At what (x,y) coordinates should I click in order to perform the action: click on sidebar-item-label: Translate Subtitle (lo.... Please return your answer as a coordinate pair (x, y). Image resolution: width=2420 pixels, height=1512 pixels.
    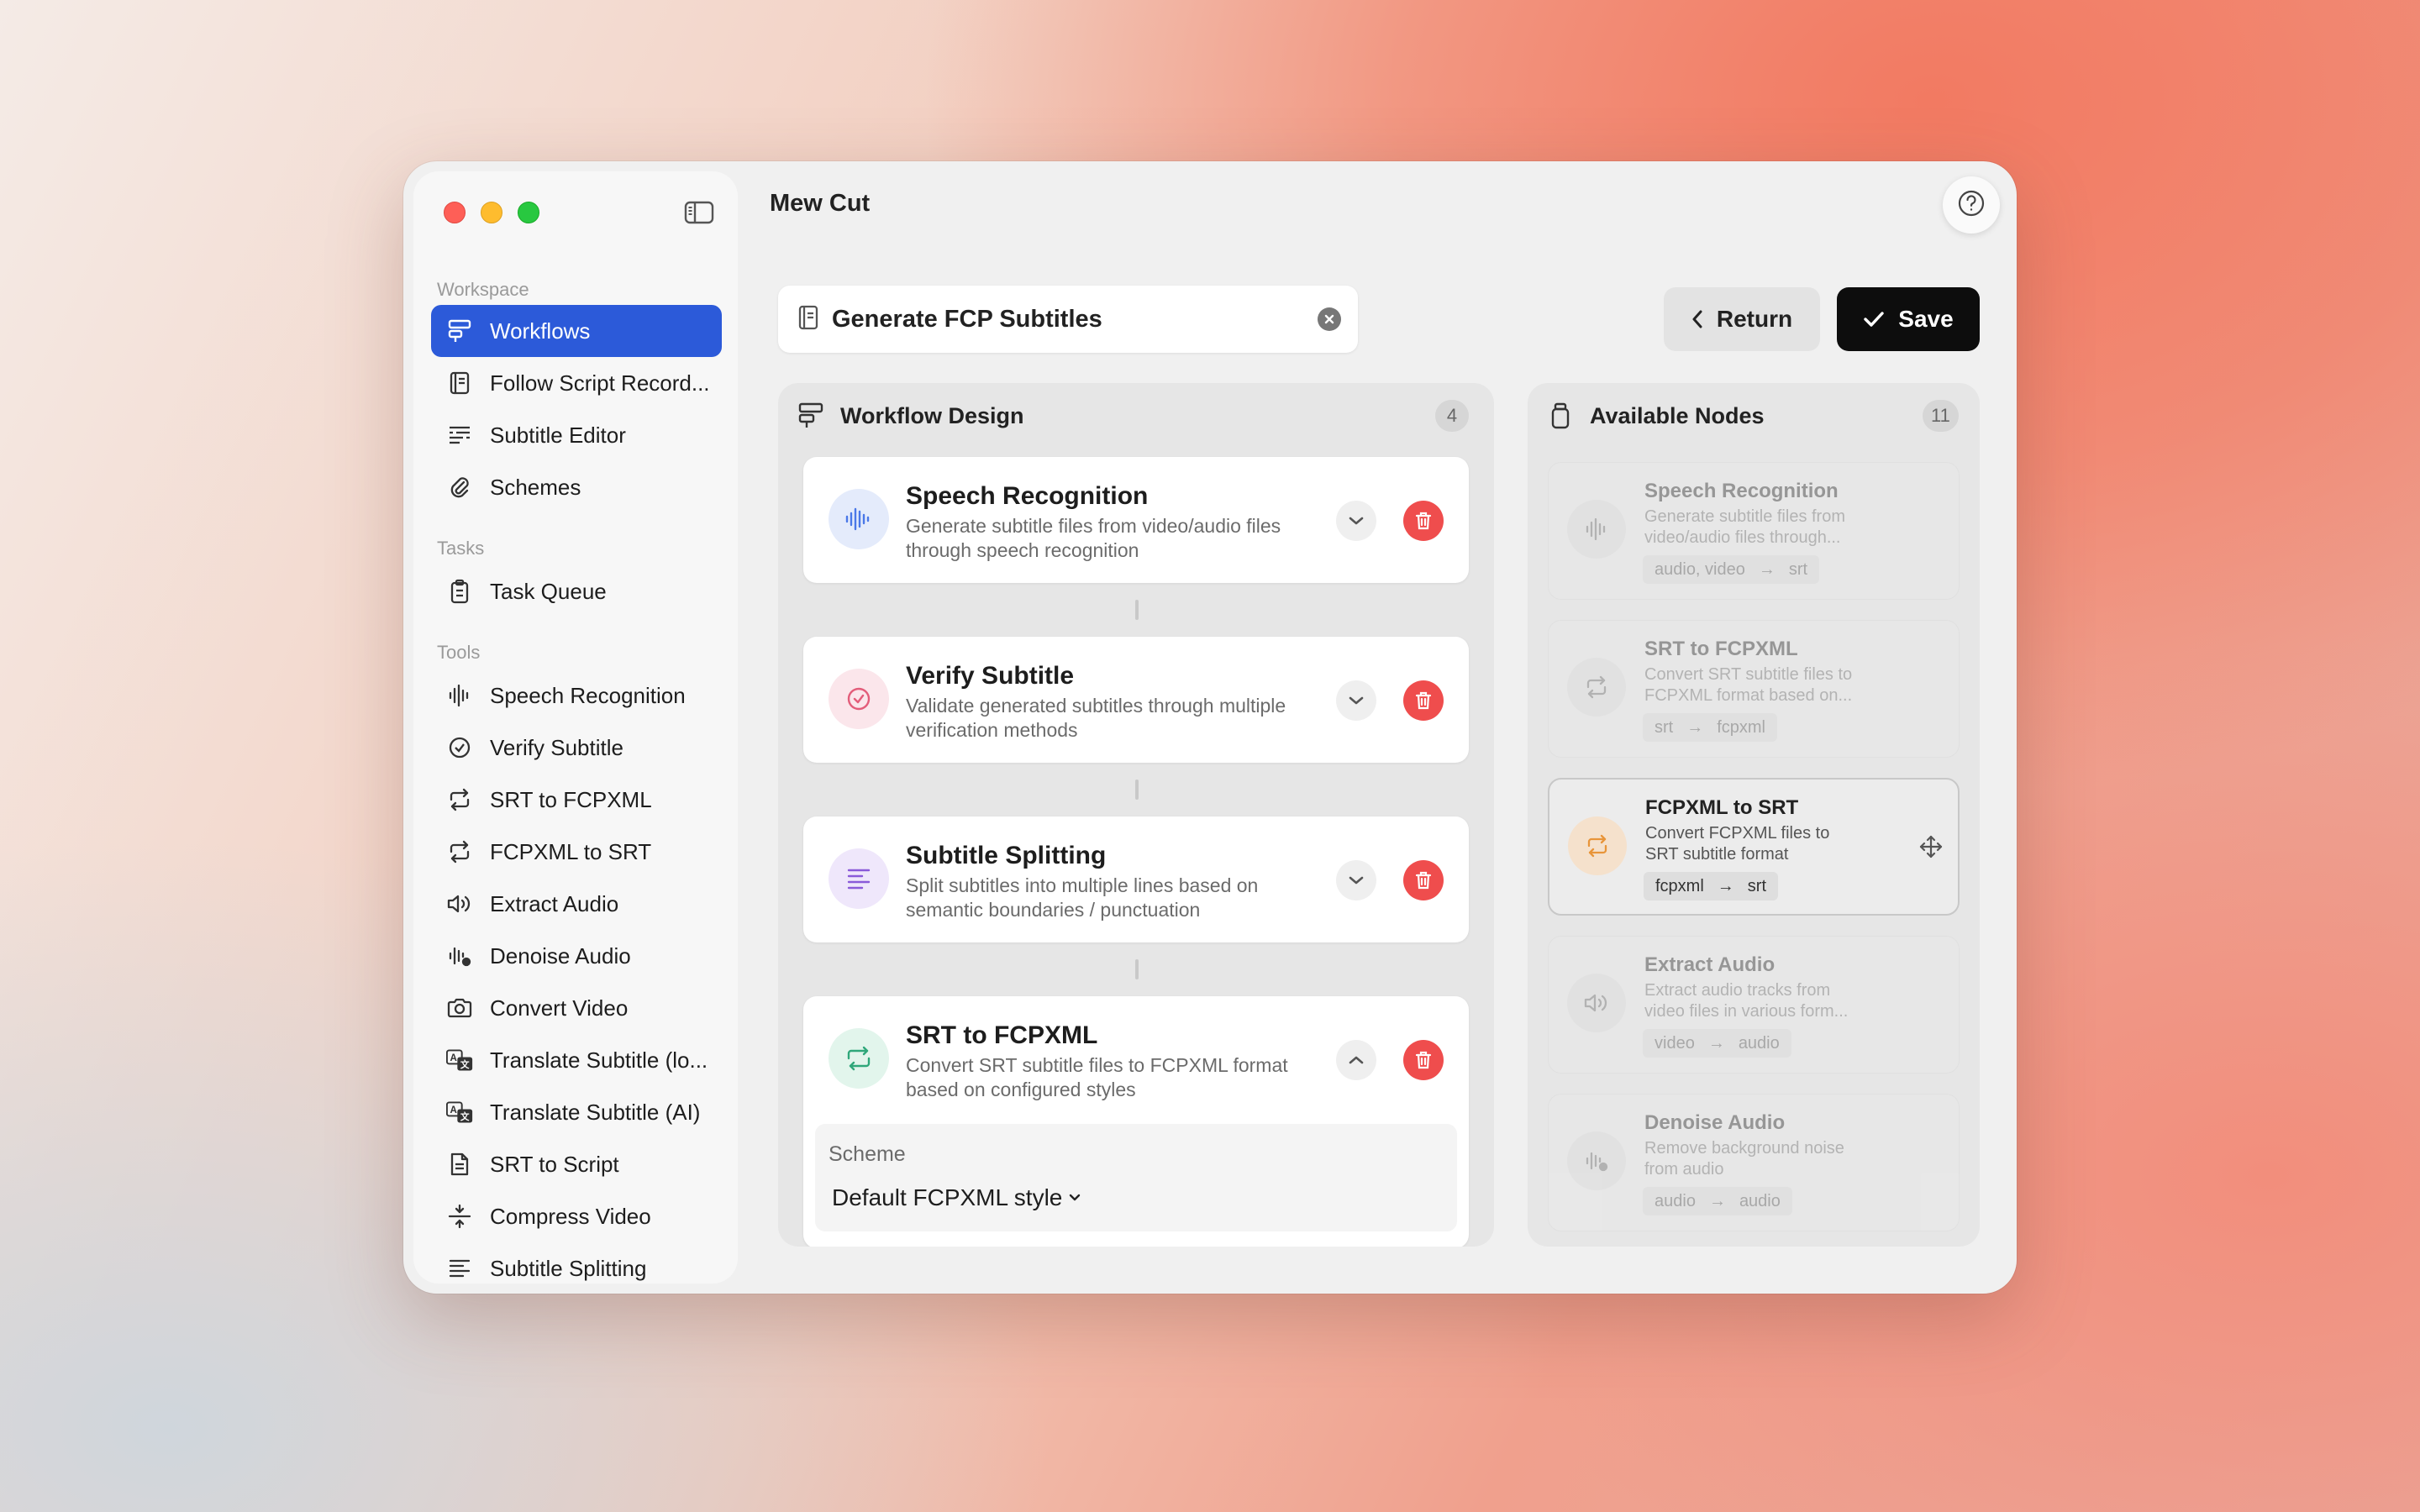
    Looking at the image, I should click on (599, 1060).